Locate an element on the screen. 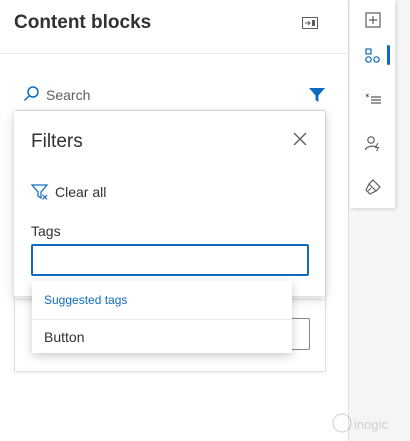 Image resolution: width=410 pixels, height=441 pixels. collapse-panel-icon is located at coordinates (310, 23).